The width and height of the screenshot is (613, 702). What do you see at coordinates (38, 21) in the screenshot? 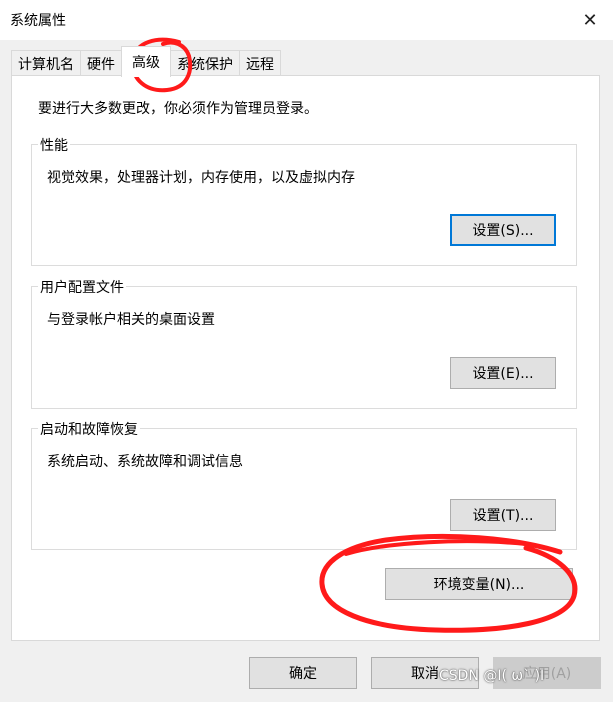
I see `window-title: 系统属性` at bounding box center [38, 21].